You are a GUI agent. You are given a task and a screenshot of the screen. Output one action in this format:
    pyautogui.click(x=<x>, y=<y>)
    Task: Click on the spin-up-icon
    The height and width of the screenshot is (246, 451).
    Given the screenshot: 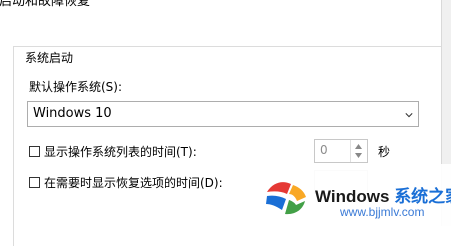 What is the action you would take?
    pyautogui.click(x=358, y=146)
    